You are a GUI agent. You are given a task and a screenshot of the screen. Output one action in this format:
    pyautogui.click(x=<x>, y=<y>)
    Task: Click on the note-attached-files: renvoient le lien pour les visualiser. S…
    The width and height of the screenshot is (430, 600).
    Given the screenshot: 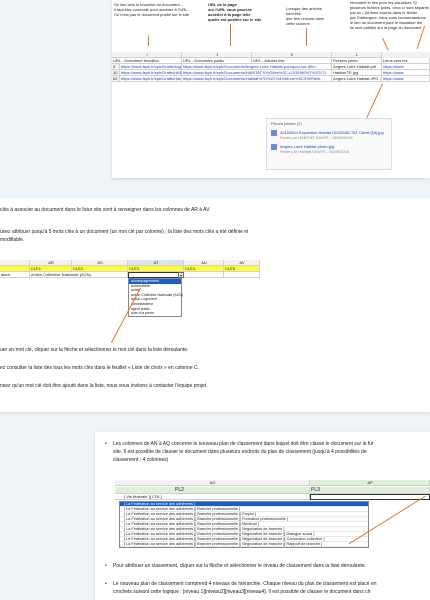 What is the action you would take?
    pyautogui.click(x=389, y=15)
    